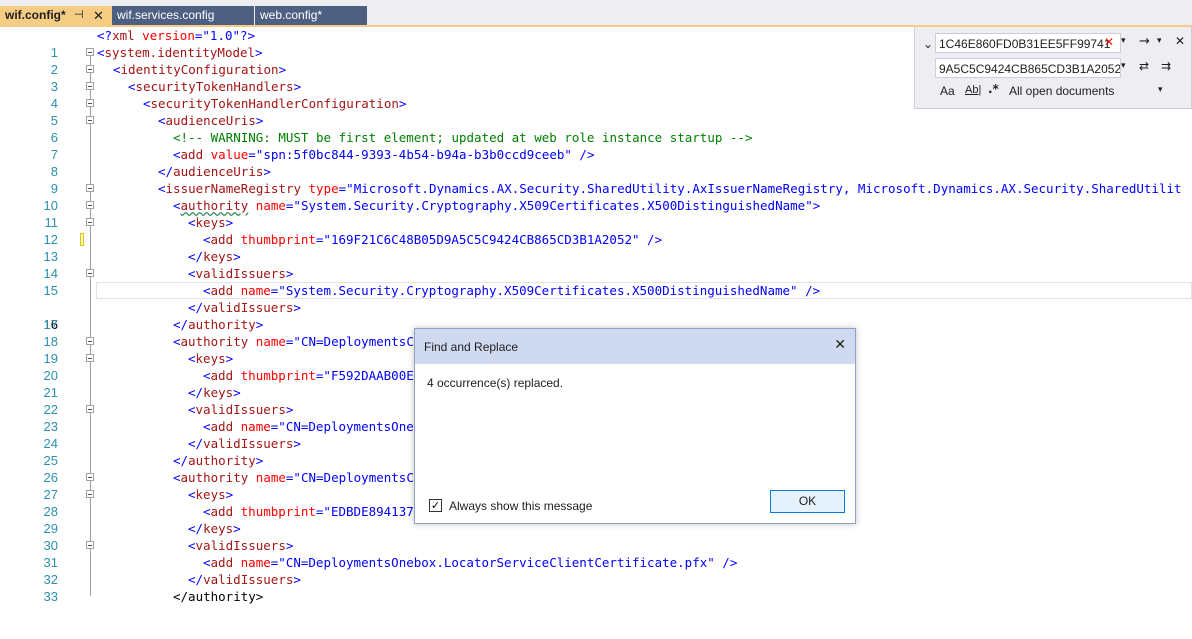 The width and height of the screenshot is (1192, 639). Describe the element at coordinates (596, 128) in the screenshot. I see `code-line: 6 <audienceUris>` at that location.